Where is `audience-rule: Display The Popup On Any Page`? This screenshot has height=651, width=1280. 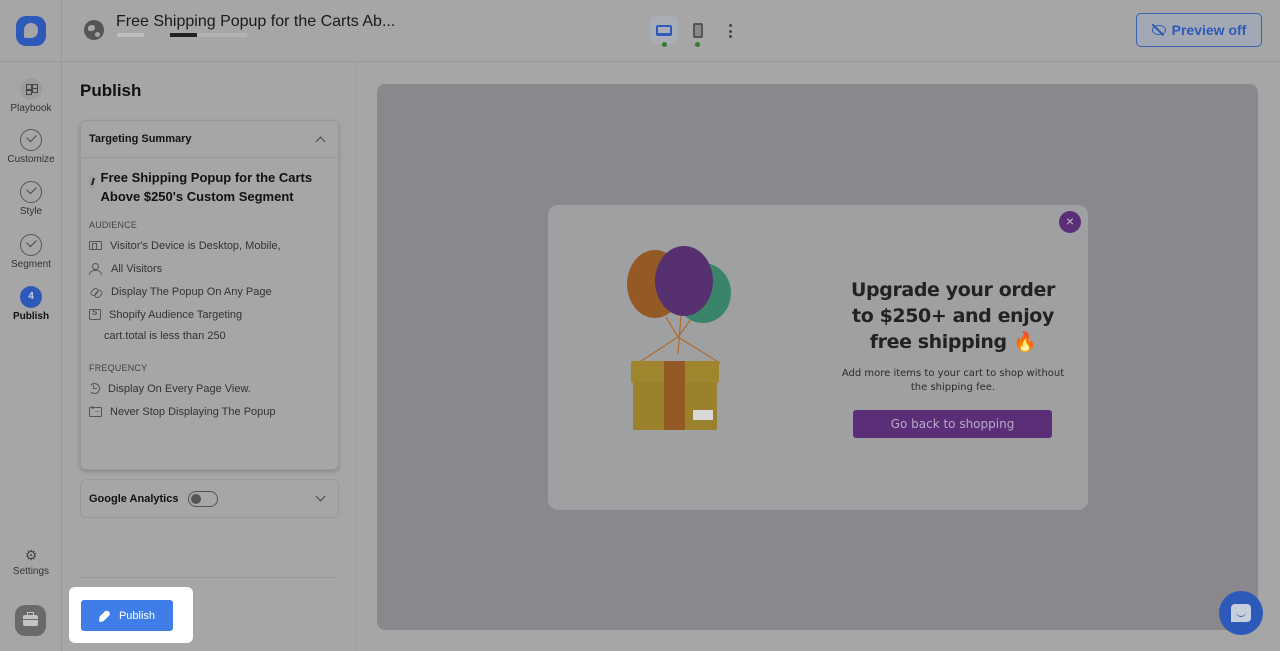 audience-rule: Display The Popup On Any Page is located at coordinates (209, 291).